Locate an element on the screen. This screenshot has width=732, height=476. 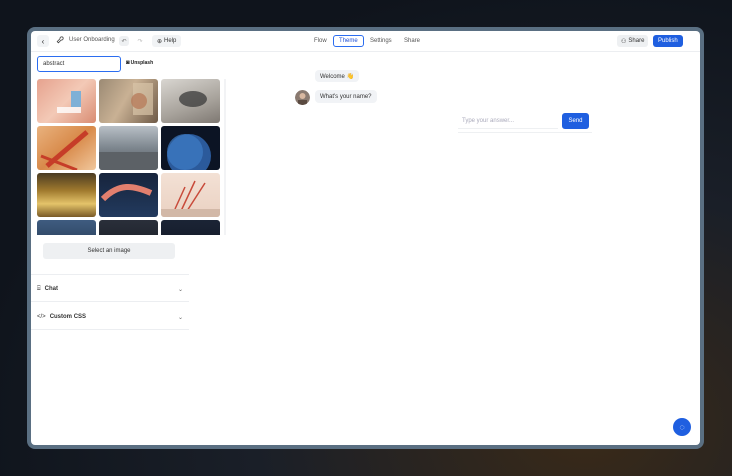
tab-flow: Flow is located at coordinates (320, 41).